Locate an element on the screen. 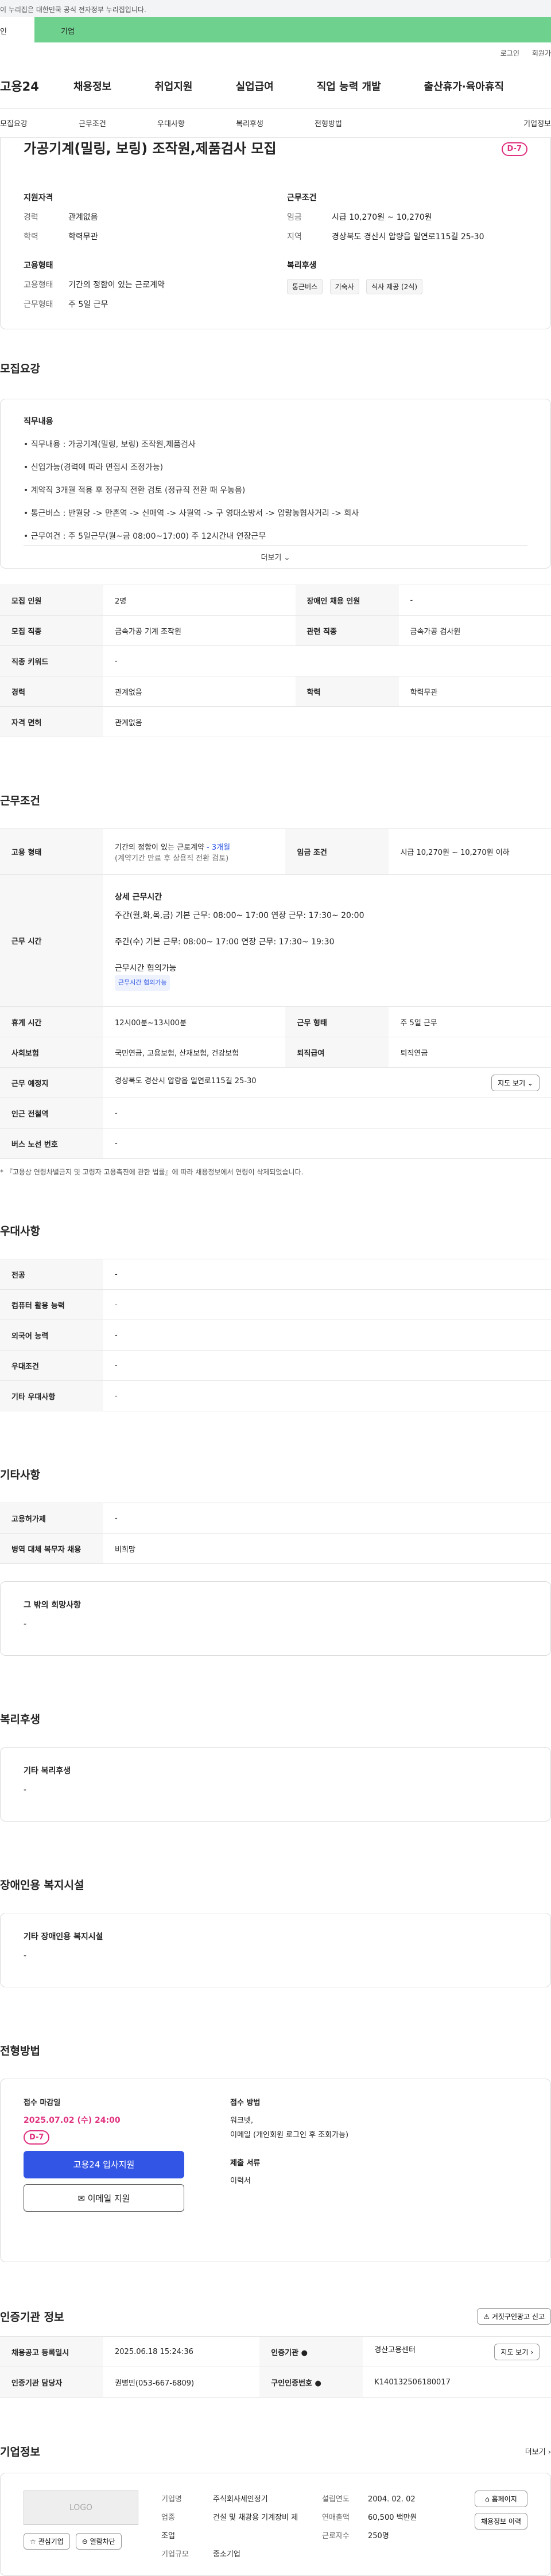 Image resolution: width=551 pixels, height=2576 pixels. global-nav: 고용24 채용정보 취업지원 실업급여 직업 능력 개발 출산휴가·육아휴직 is located at coordinates (275, 86).